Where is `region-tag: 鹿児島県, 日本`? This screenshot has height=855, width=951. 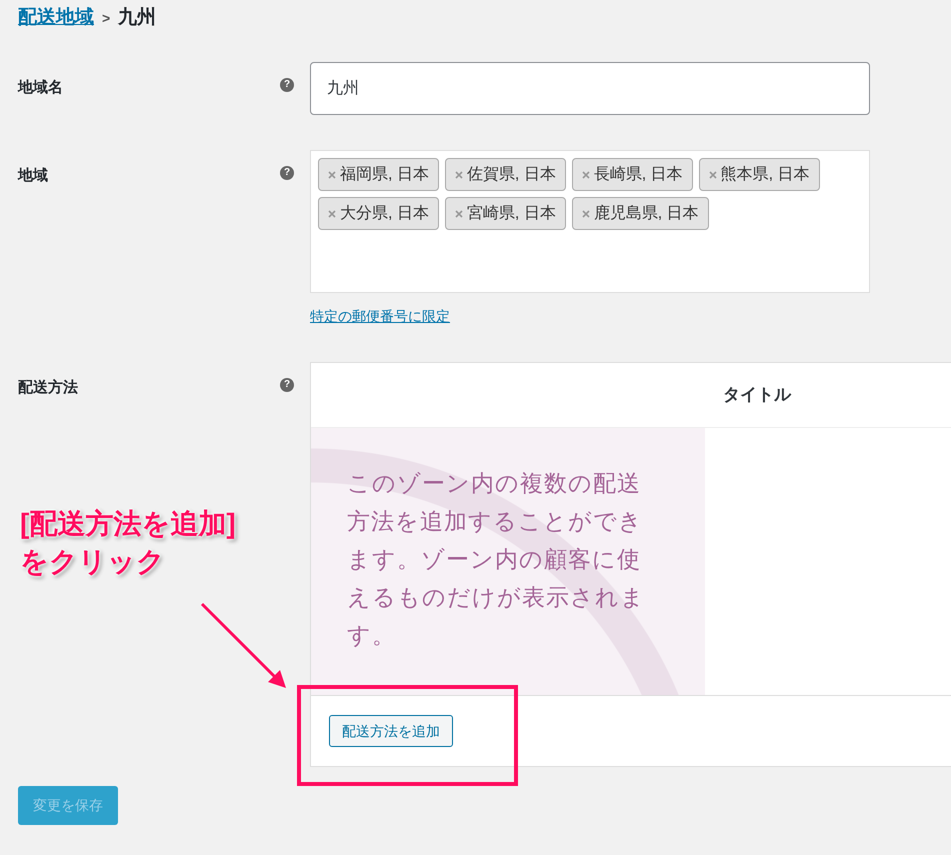
region-tag: 鹿児島県, 日本 is located at coordinates (640, 213).